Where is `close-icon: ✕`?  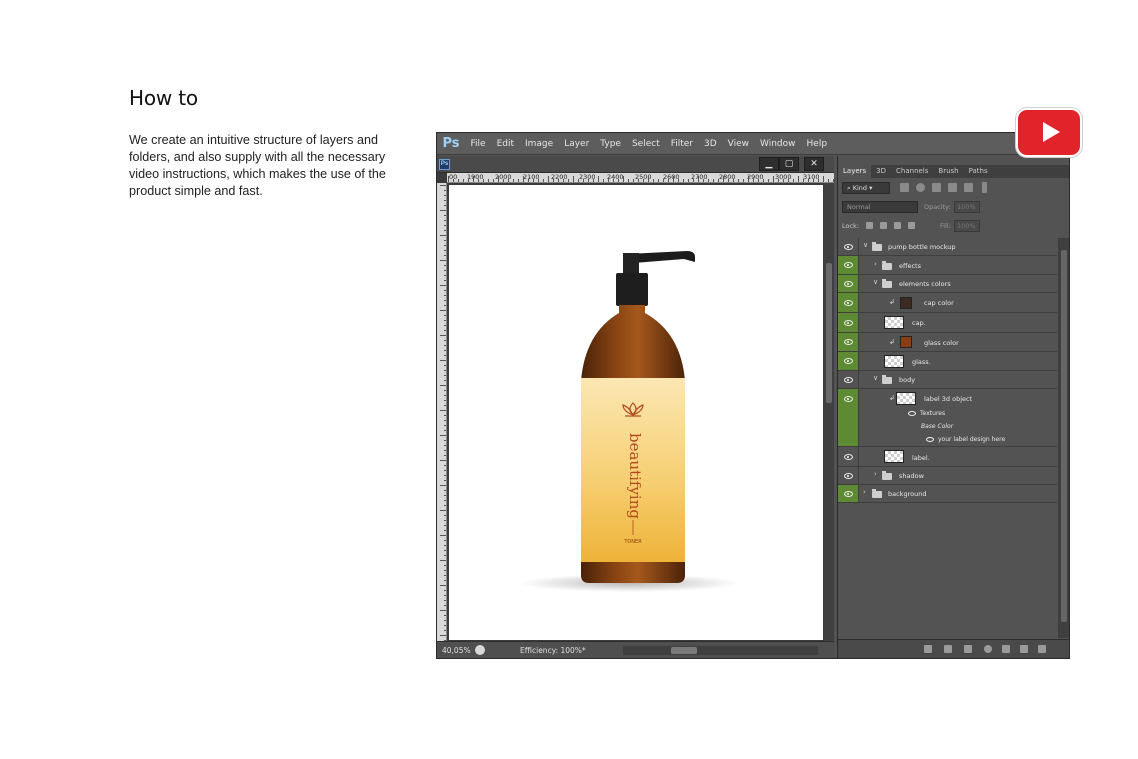 close-icon: ✕ is located at coordinates (814, 164).